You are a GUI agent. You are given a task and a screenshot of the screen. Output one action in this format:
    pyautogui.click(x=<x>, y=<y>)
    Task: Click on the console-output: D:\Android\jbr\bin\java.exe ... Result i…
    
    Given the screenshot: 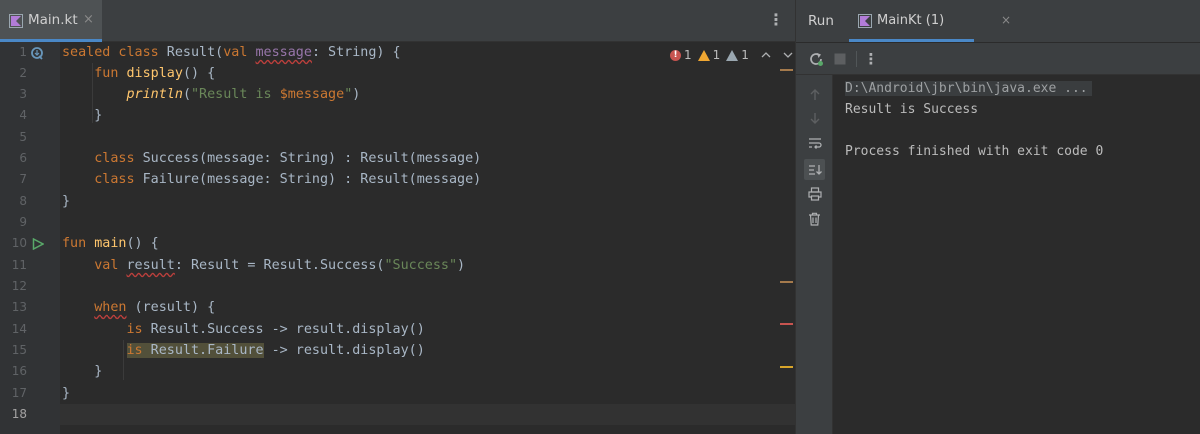 What is the action you would take?
    pyautogui.click(x=974, y=120)
    